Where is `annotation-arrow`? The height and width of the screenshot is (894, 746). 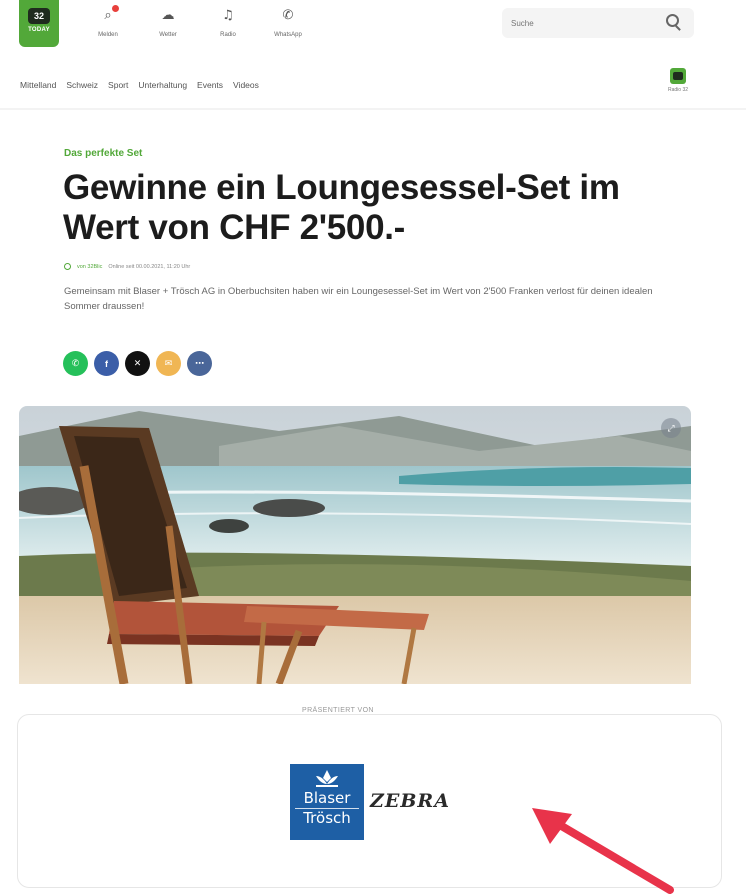
annotation-arrow is located at coordinates (603, 851).